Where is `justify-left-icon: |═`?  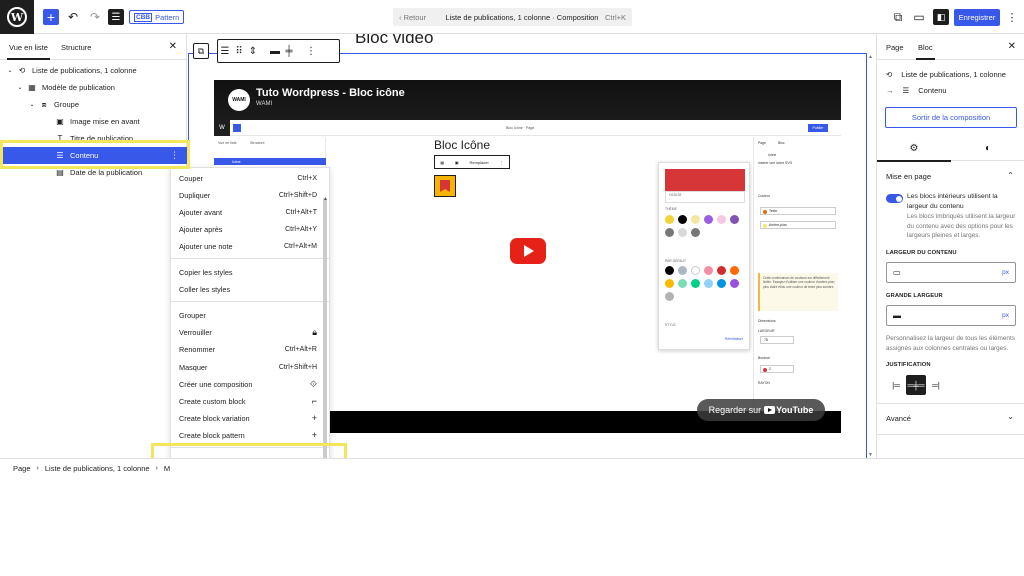
justify-left-icon: |═ is located at coordinates (896, 385).